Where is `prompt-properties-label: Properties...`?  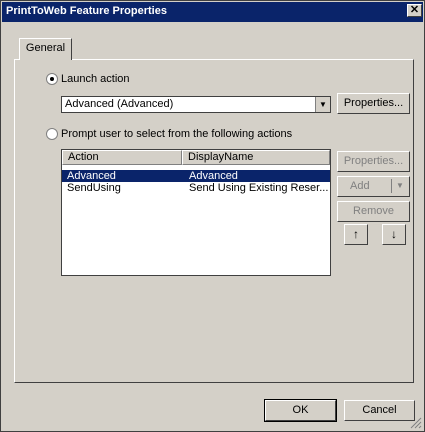 prompt-properties-label: Properties... is located at coordinates (373, 161).